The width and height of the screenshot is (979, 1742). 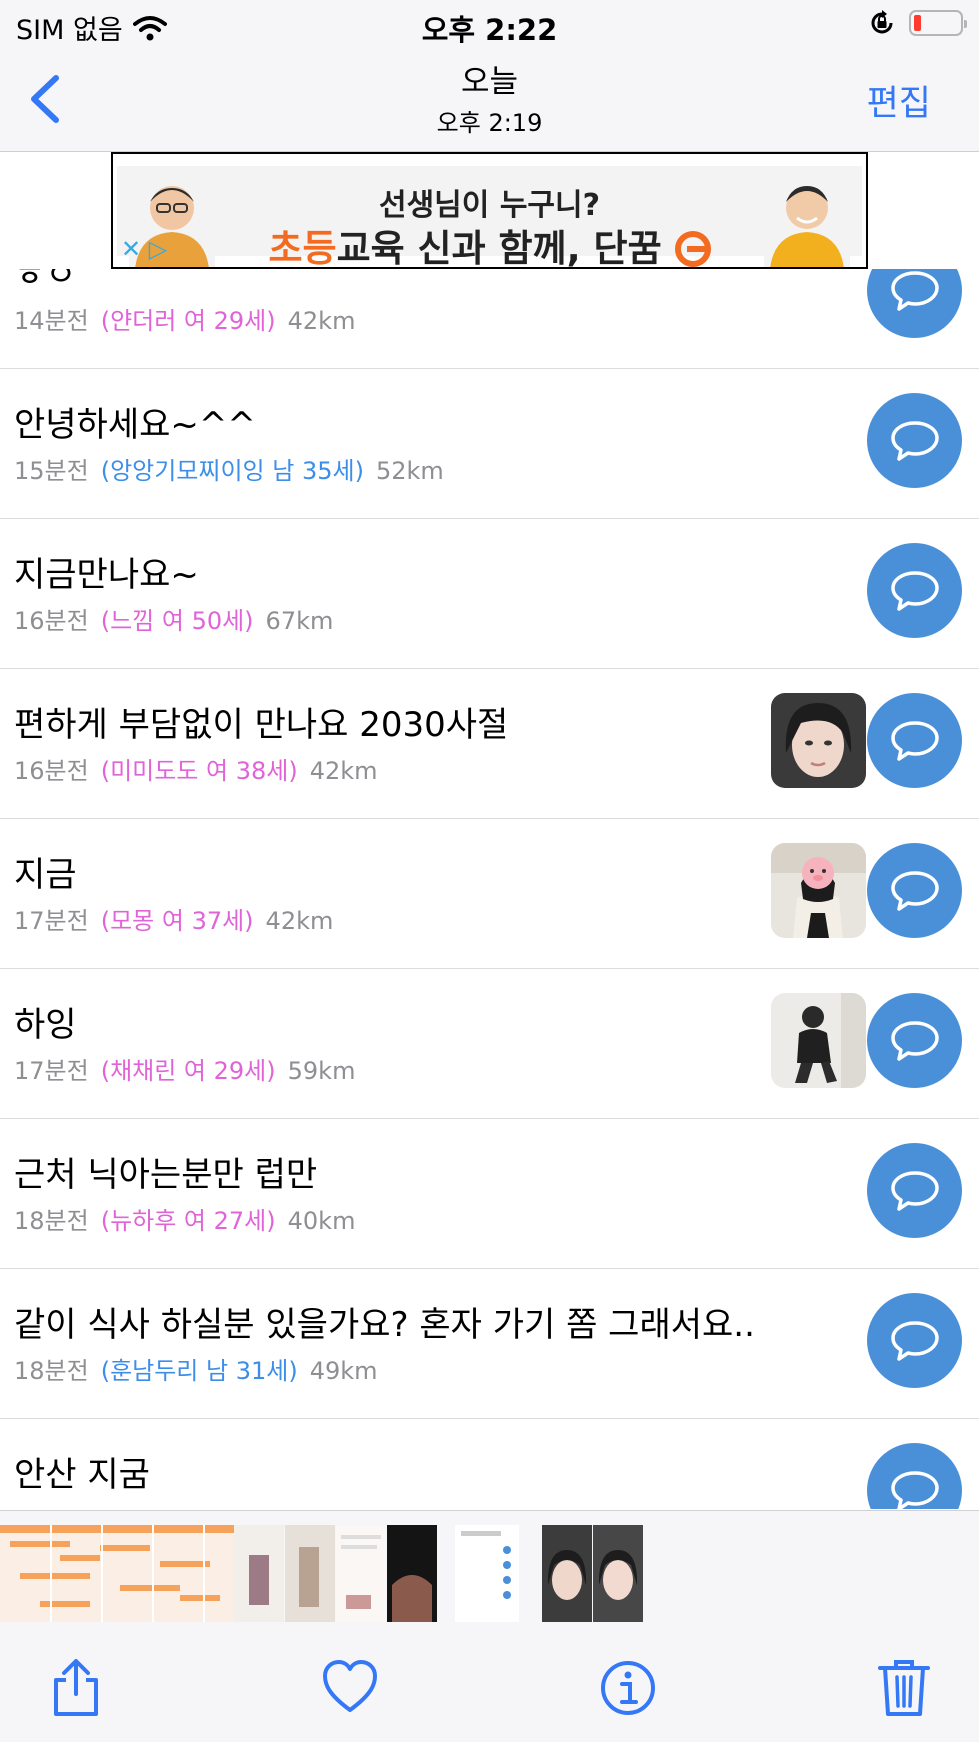 What do you see at coordinates (188, 1221) in the screenshot?
I see `post-user: (뉴하후 여 27세)` at bounding box center [188, 1221].